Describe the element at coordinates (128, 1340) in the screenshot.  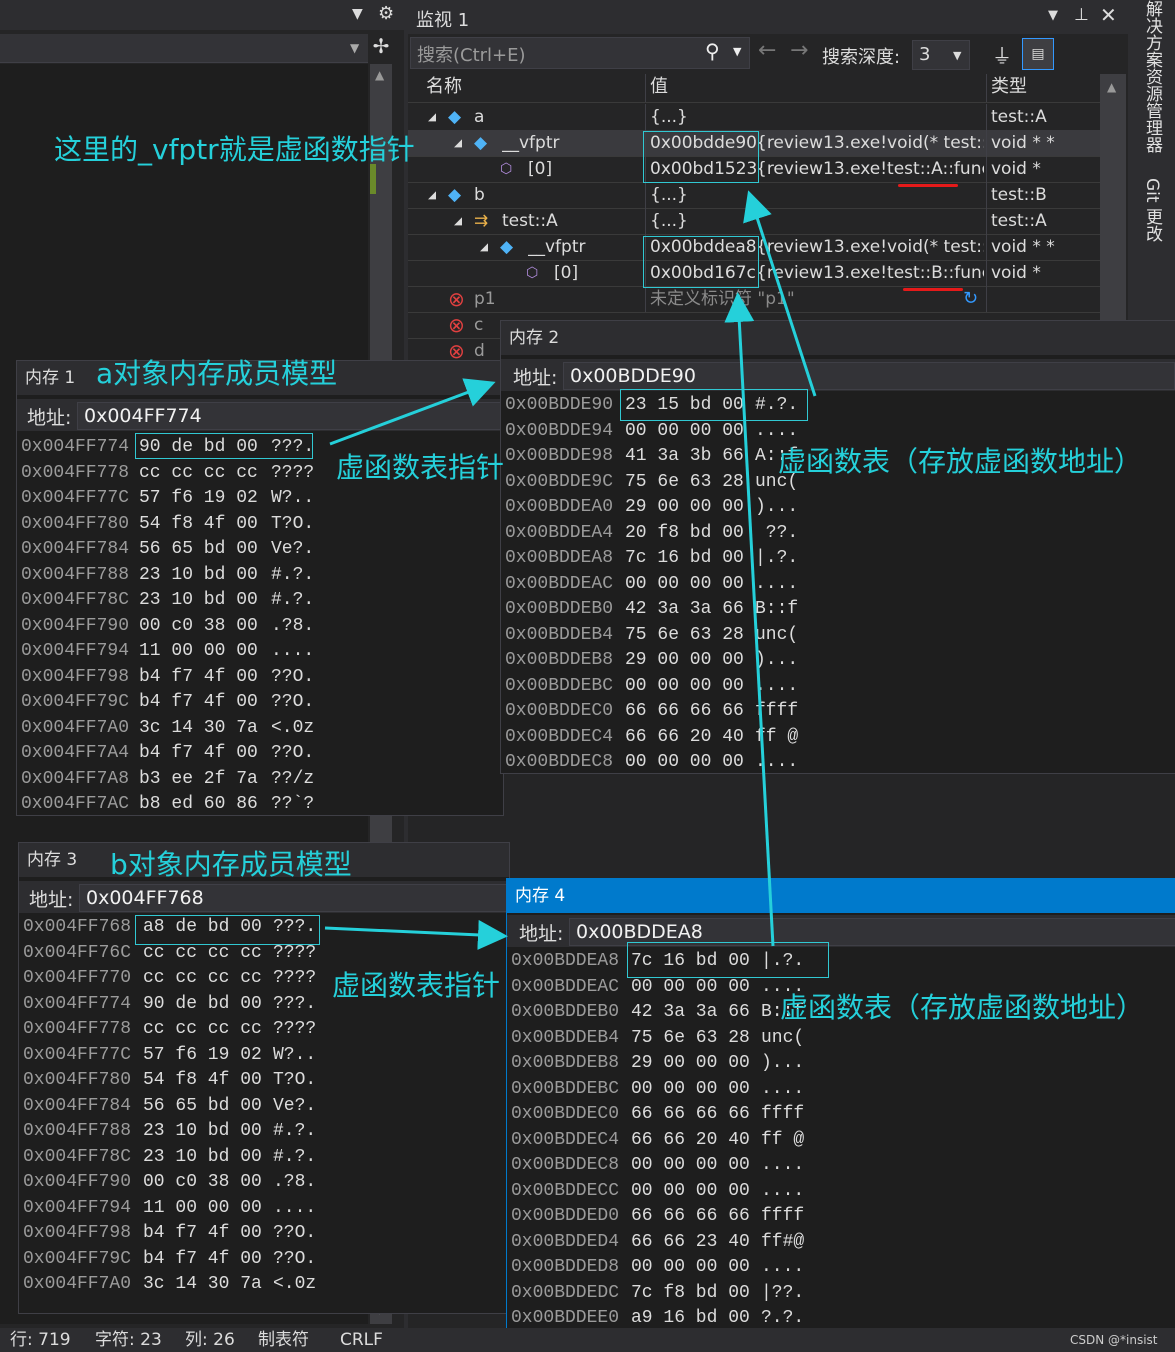
I see `status-char: 字符: 23` at that location.